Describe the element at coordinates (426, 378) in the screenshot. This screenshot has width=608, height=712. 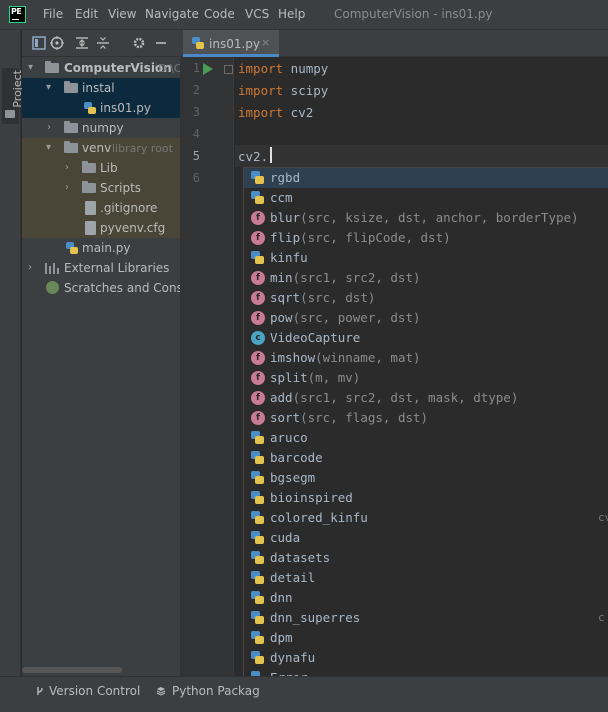
I see `completion-item: f split(m, mv)` at that location.